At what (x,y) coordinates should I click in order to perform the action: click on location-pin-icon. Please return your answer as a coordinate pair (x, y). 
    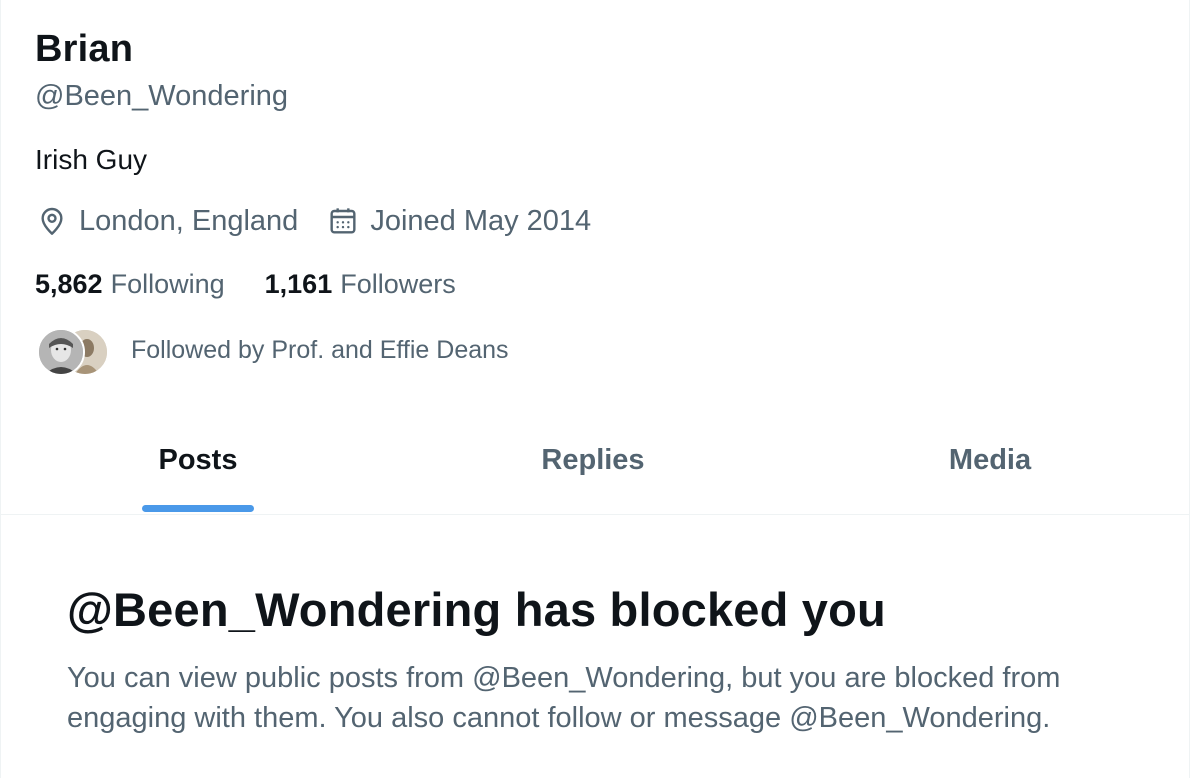
    Looking at the image, I should click on (52, 221).